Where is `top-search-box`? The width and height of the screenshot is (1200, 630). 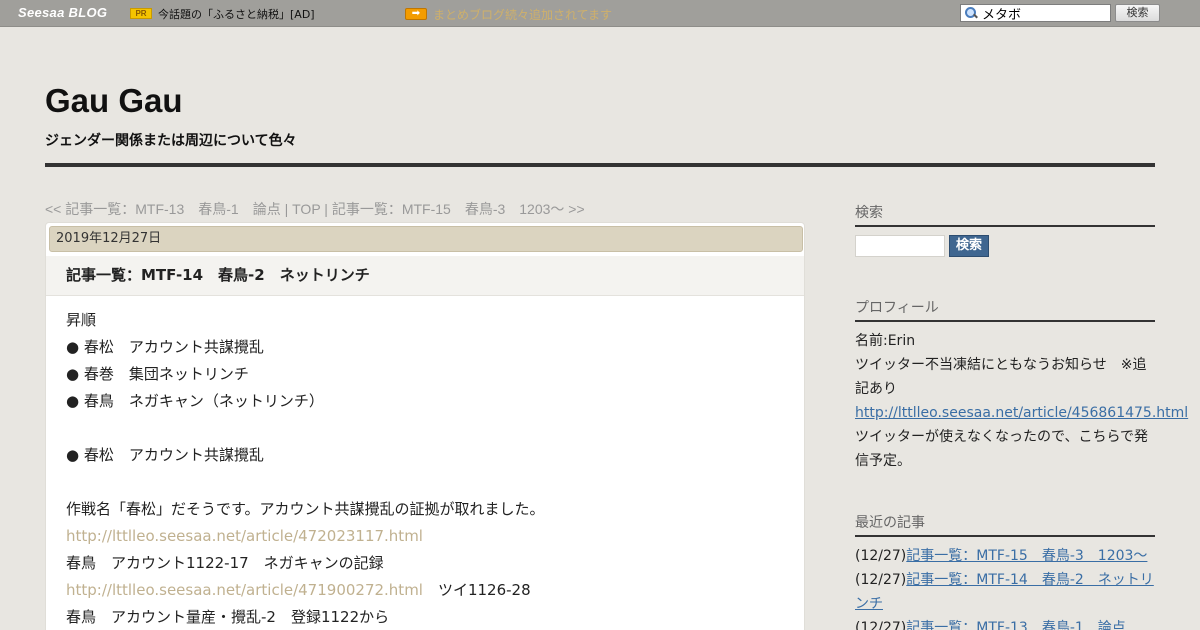
top-search-box is located at coordinates (1035, 13).